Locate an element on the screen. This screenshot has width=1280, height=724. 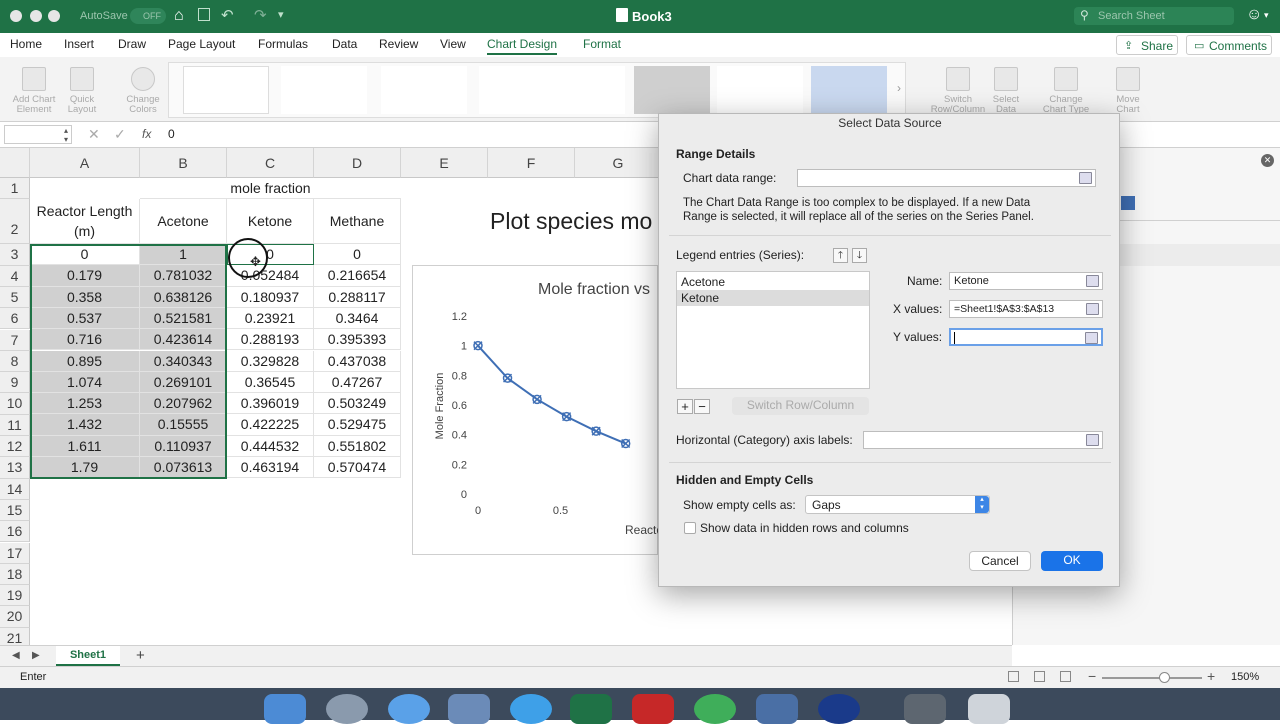
cell-b12: 0.110937 is located at coordinates (183, 446).